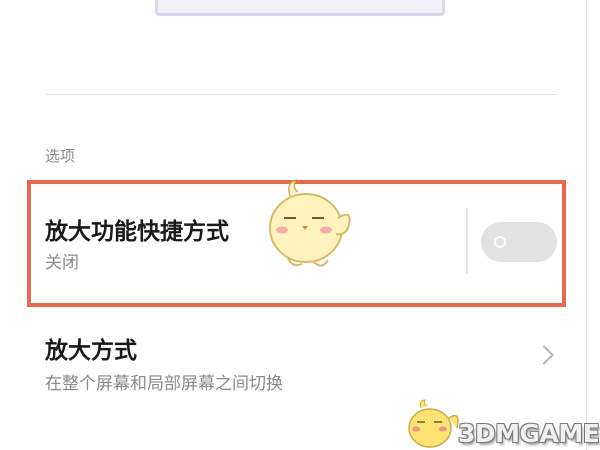 This screenshot has height=450, width=600. Describe the element at coordinates (433, 423) in the screenshot. I see `watermark-mascot-icon` at that location.